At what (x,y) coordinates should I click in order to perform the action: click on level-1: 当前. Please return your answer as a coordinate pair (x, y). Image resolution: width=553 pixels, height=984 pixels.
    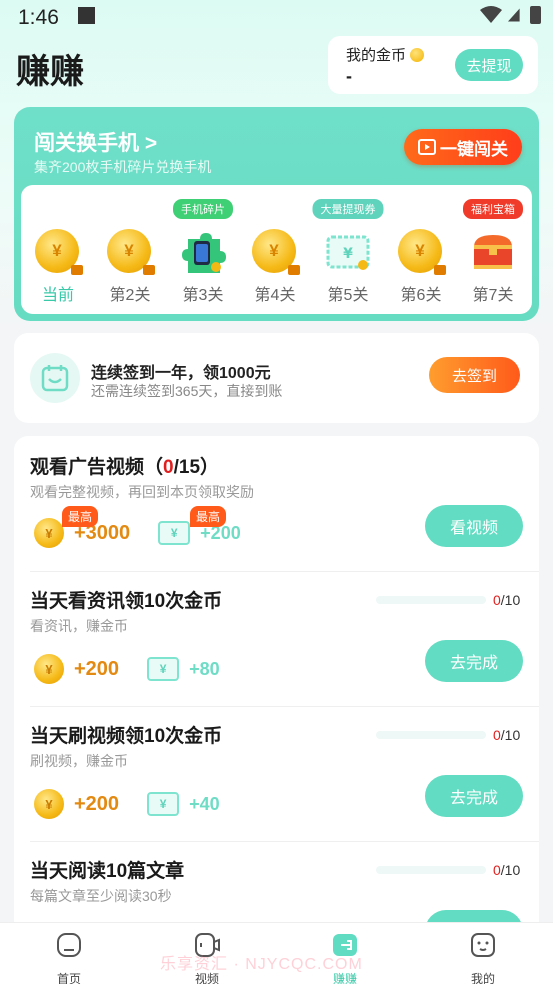
    Looking at the image, I should click on (58, 249).